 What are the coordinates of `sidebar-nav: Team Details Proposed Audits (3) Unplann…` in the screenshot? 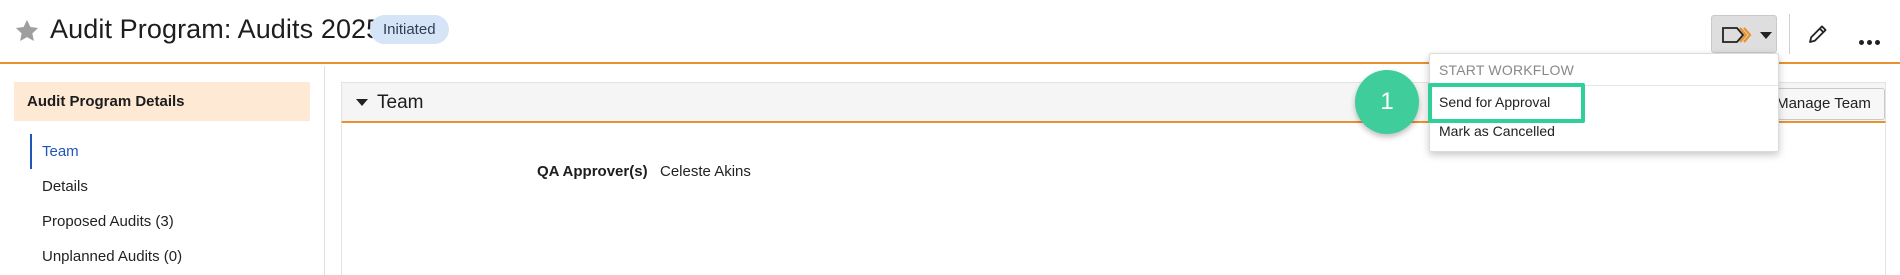 It's located at (106, 204).